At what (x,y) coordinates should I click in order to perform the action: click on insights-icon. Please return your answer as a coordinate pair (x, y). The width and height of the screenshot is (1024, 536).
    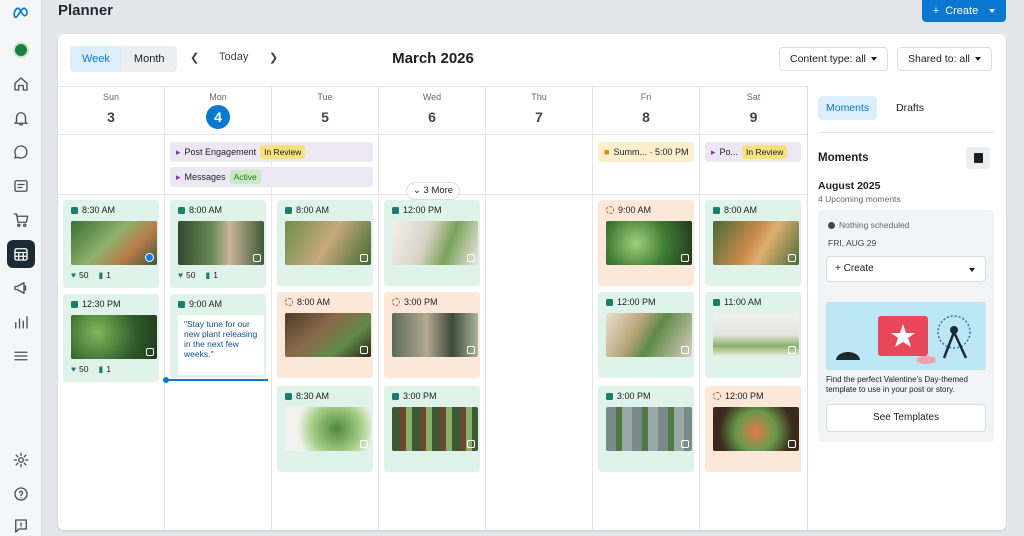
    Looking at the image, I should click on (21, 322).